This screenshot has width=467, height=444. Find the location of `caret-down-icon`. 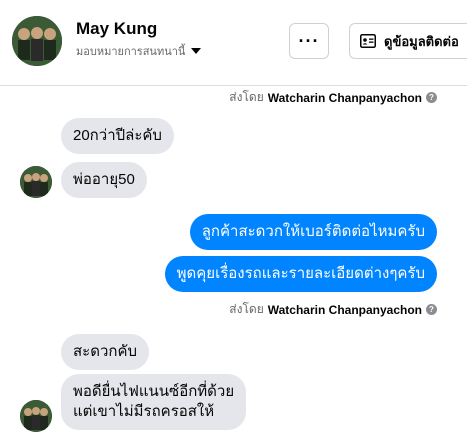

caret-down-icon is located at coordinates (196, 51).